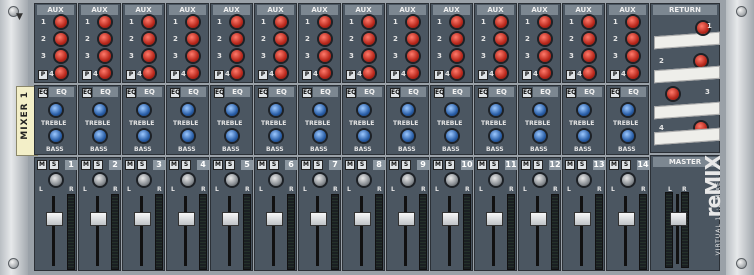 This screenshot has height=275, width=754. What do you see at coordinates (19, 17) in the screenshot?
I see `fold-triangle-icon: ▼` at bounding box center [19, 17].